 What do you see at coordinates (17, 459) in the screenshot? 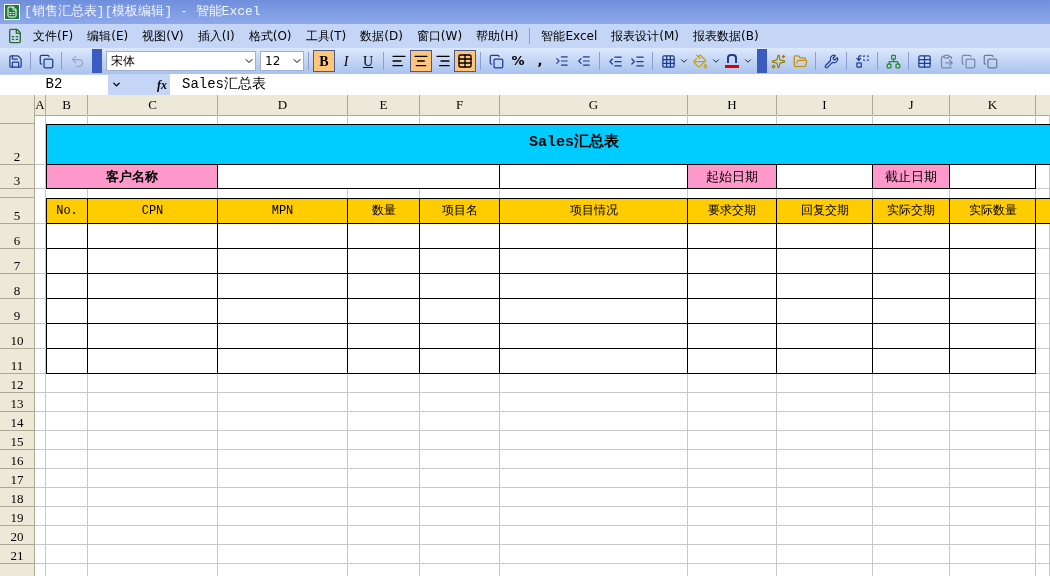
I see `row-header: 16` at bounding box center [17, 459].